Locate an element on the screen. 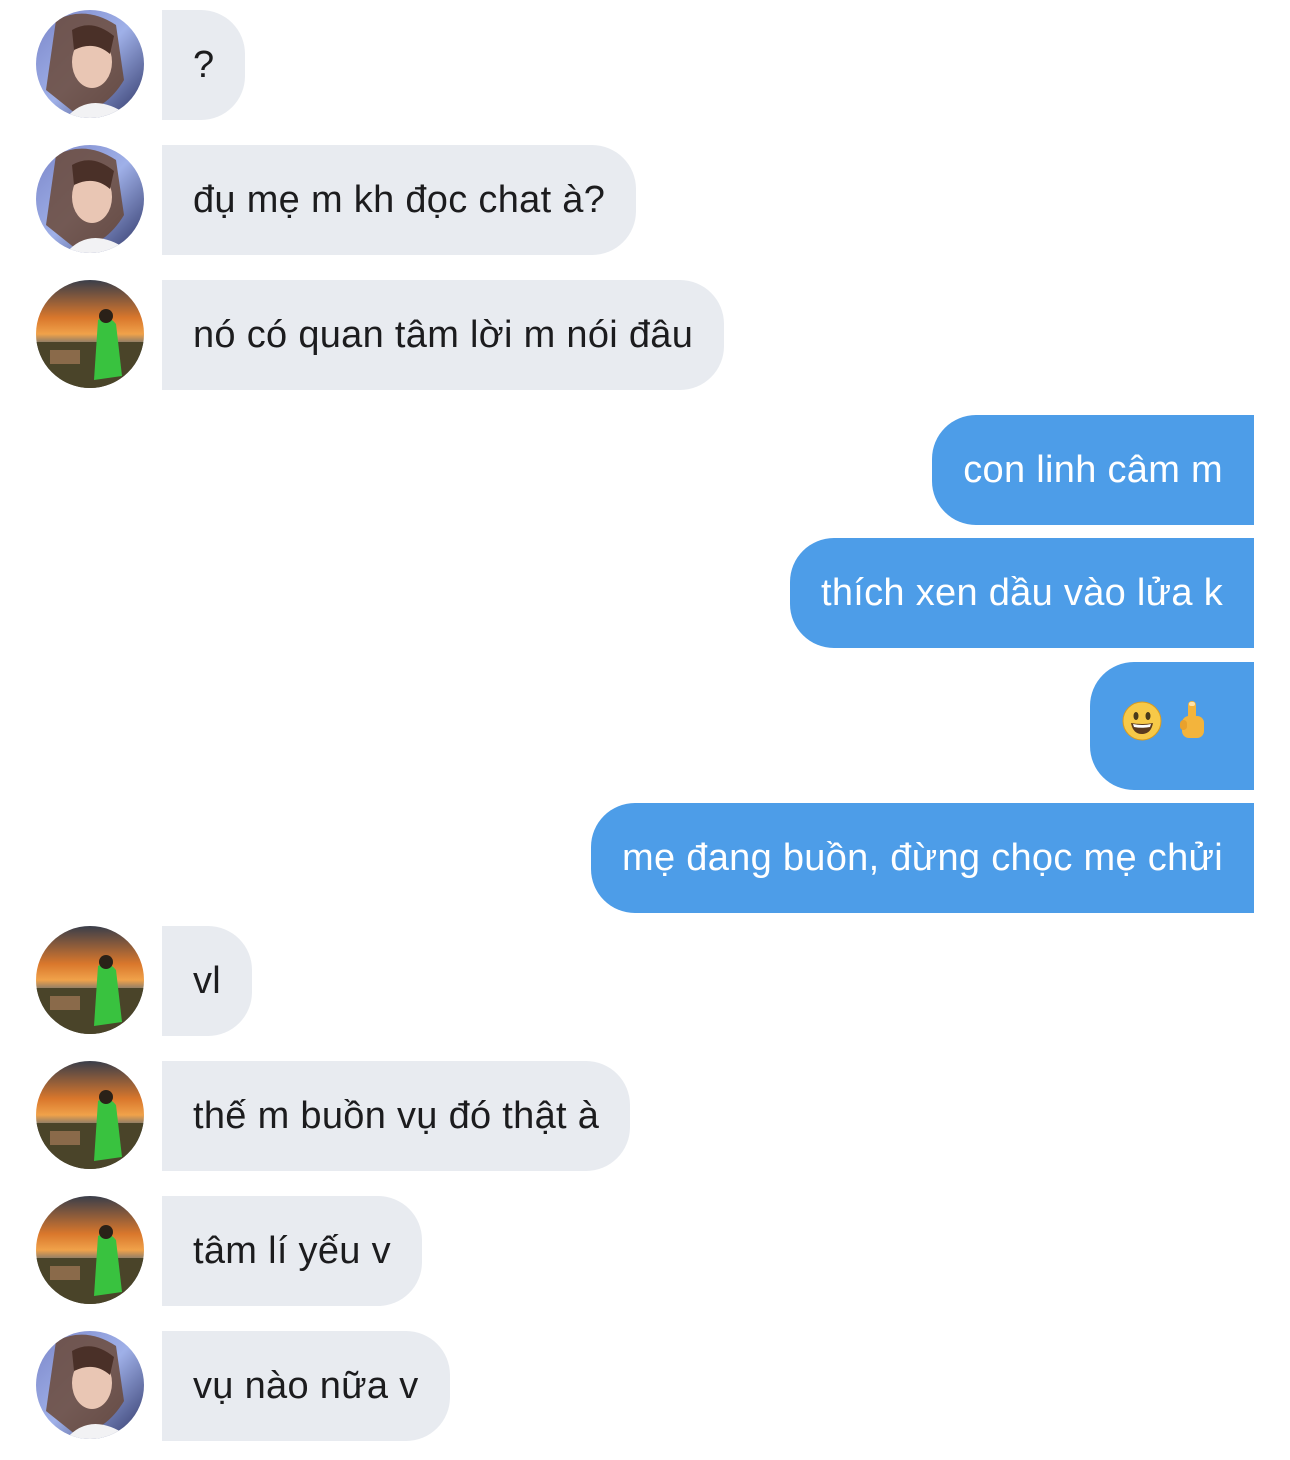 Image resolution: width=1290 pixels, height=1460 pixels. message-row: mẹ đang buồn, đừng chọc mẹ chửi is located at coordinates (645, 858).